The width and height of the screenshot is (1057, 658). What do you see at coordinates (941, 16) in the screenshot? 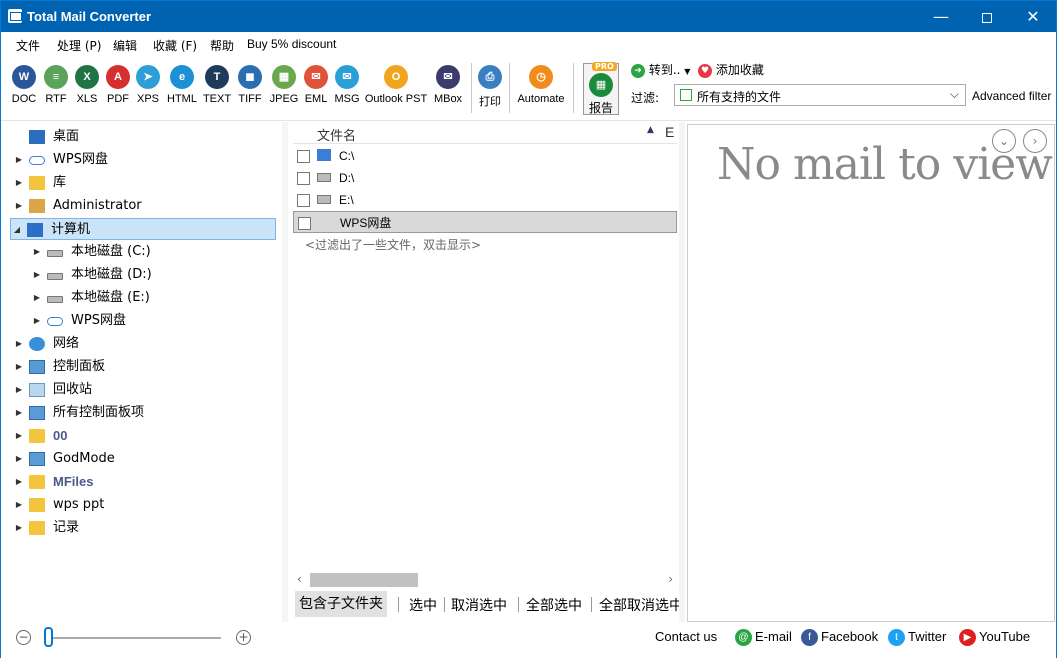
I see `minimize-button: —` at bounding box center [941, 16].